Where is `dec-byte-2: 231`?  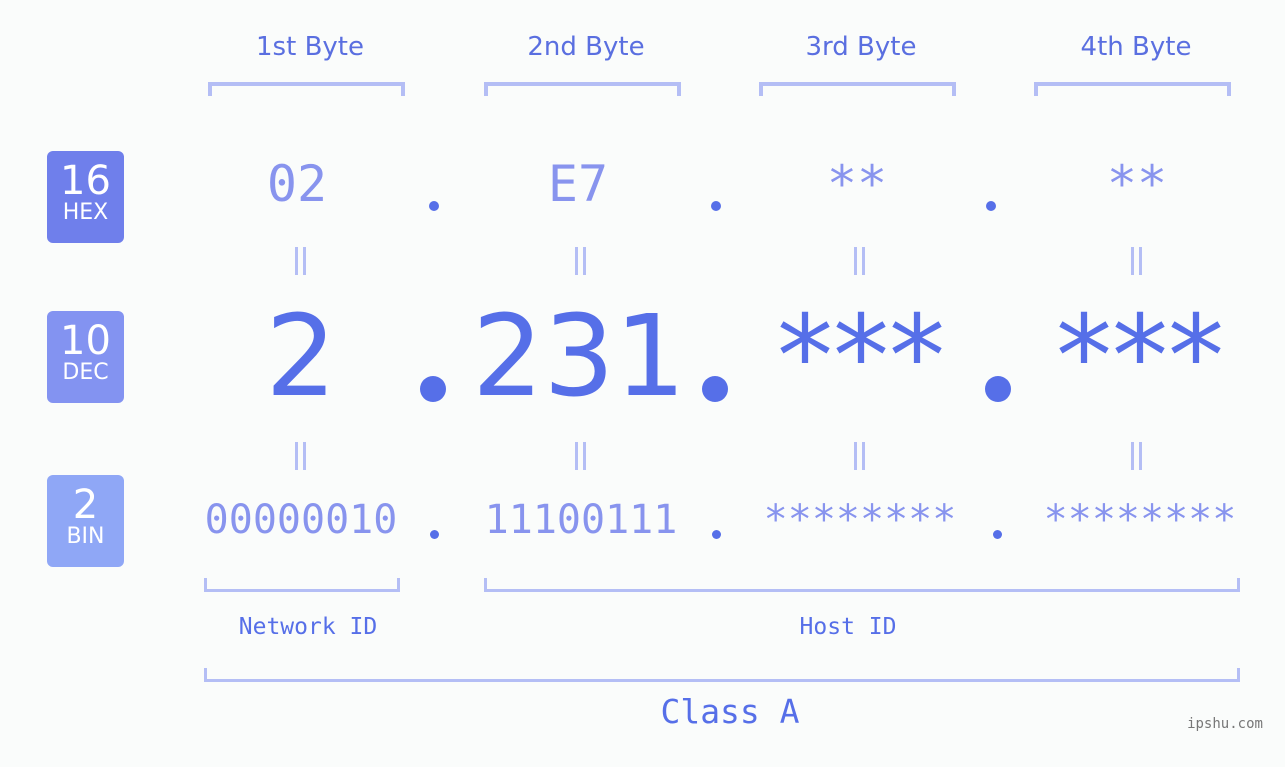 dec-byte-2: 231 is located at coordinates (579, 357).